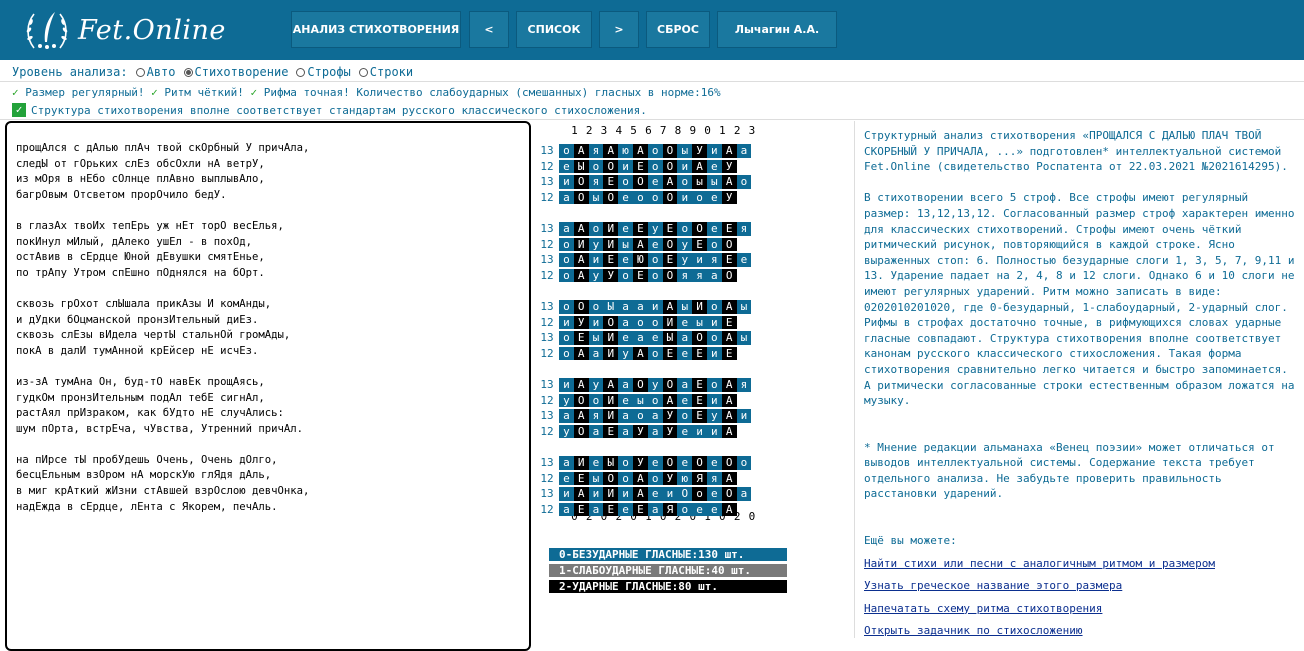  Describe the element at coordinates (301, 72) in the screenshot. I see `radio-stanzas` at that location.